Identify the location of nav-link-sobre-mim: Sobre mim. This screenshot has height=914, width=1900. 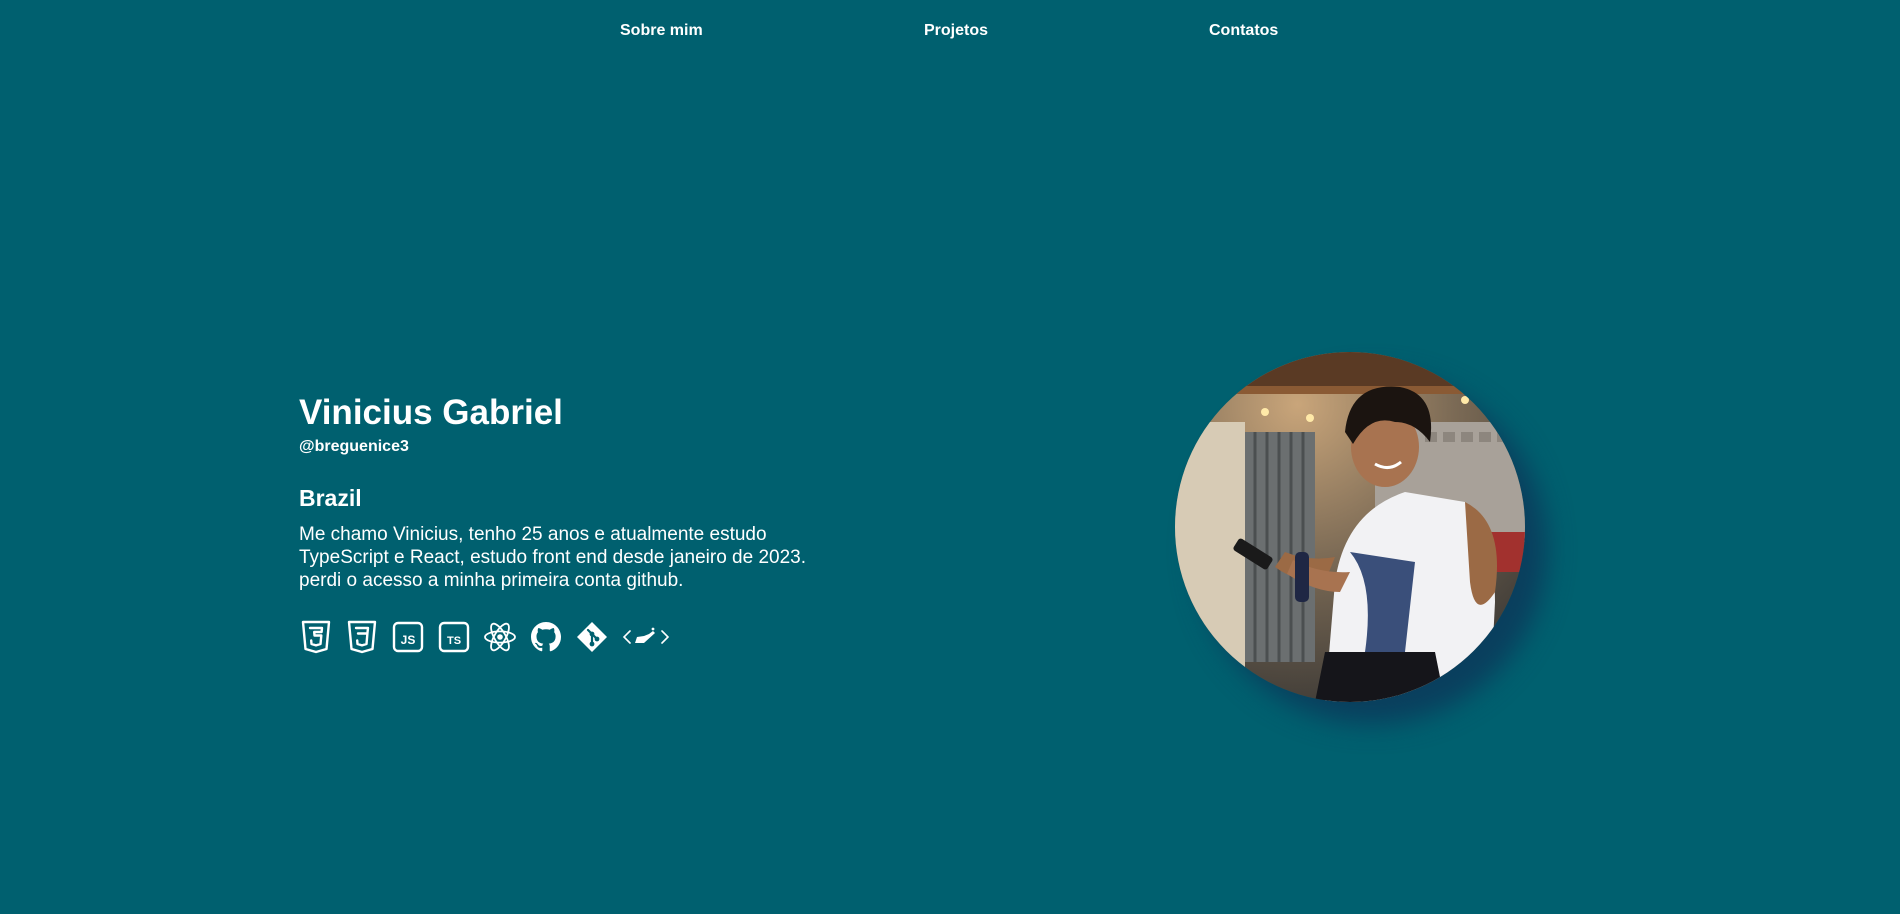
(661, 31).